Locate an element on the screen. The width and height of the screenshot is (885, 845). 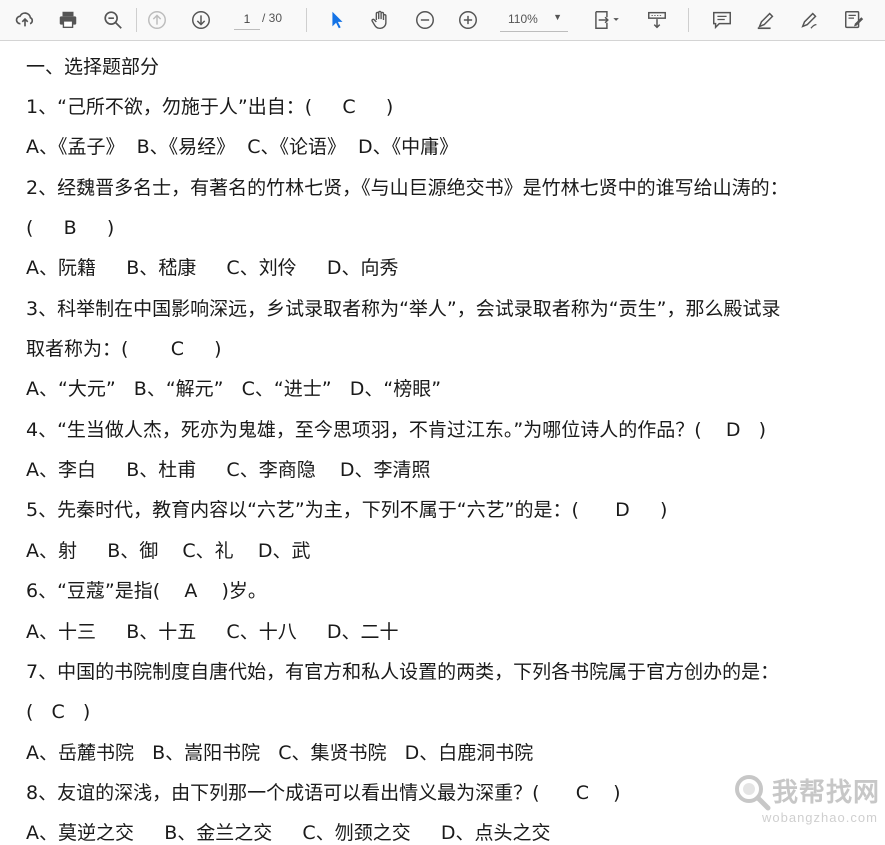
previous-page-icon is located at coordinates (157, 20).